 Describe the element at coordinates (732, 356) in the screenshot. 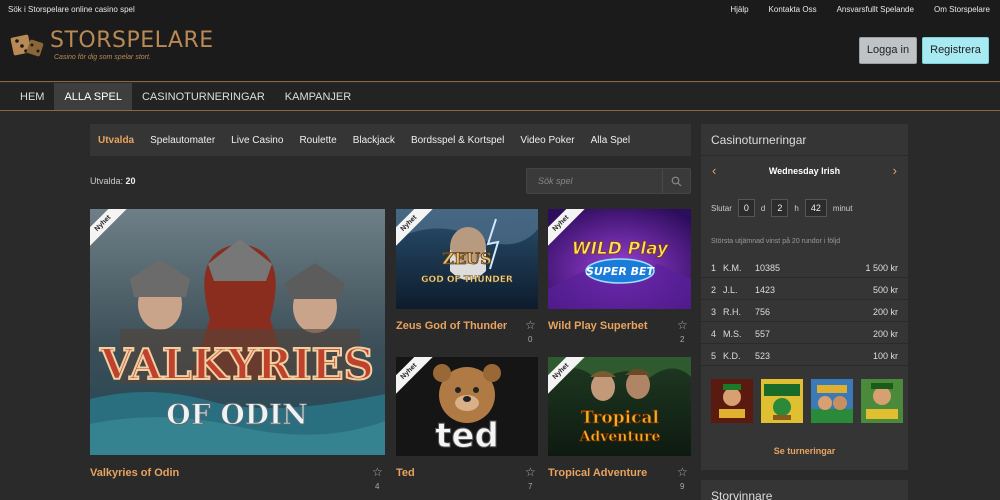

I see `player-name: K.D.` at that location.